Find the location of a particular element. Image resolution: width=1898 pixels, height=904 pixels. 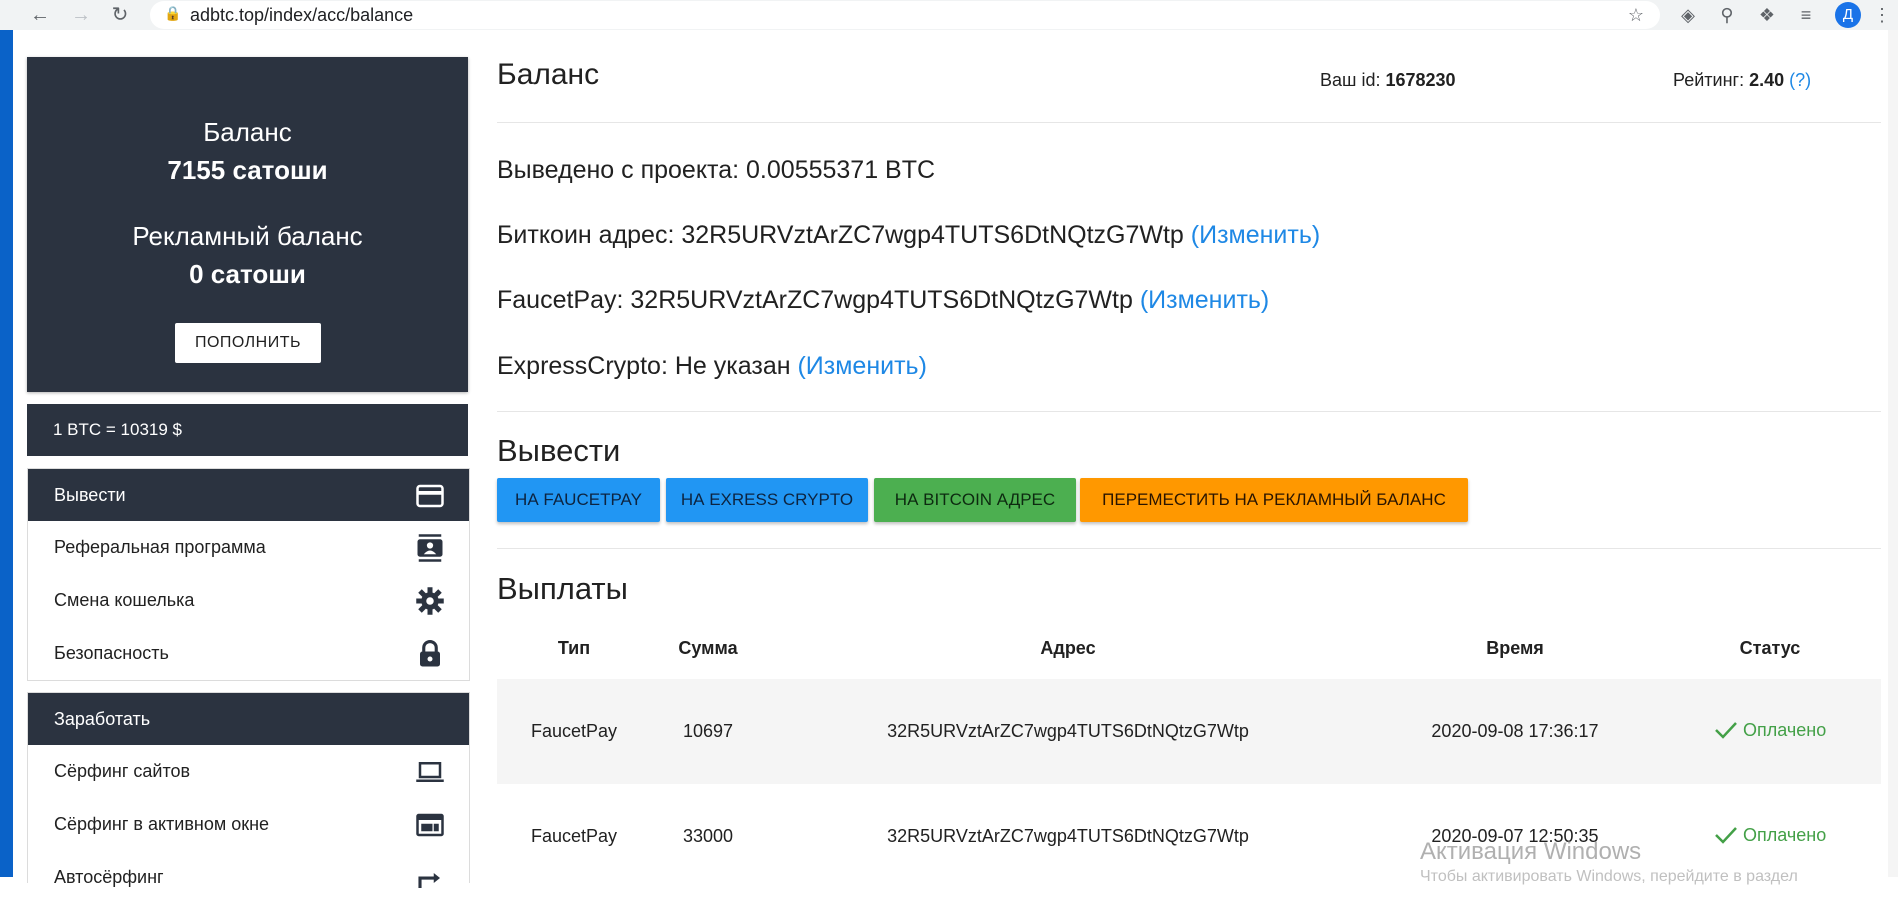

rating-label: Рейтинг: is located at coordinates (1709, 80).